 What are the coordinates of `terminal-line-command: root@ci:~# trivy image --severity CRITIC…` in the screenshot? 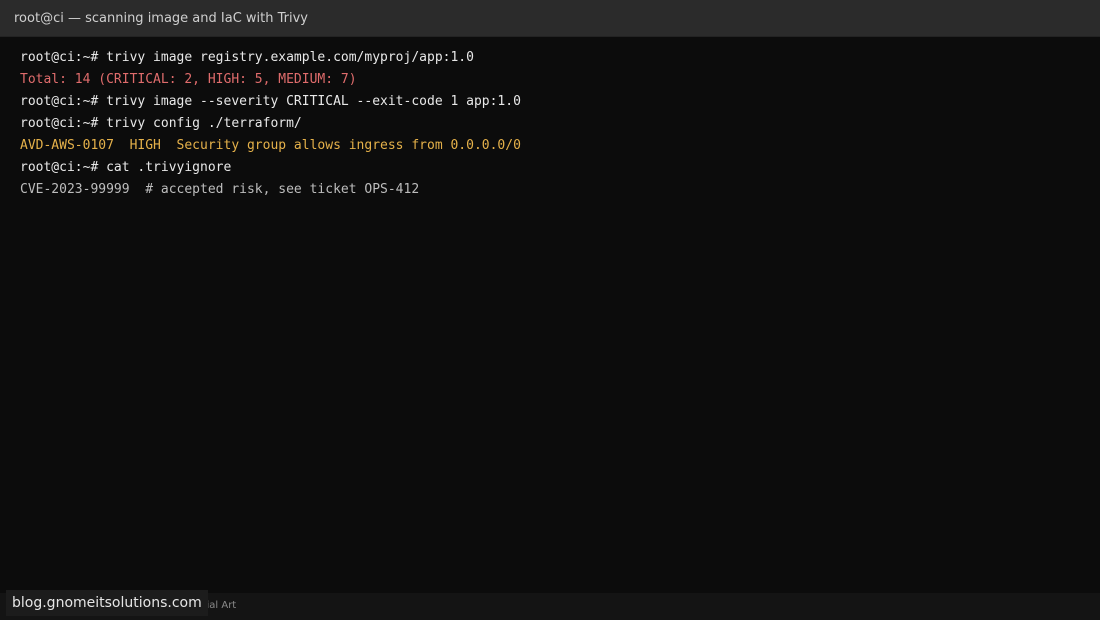 It's located at (270, 101).